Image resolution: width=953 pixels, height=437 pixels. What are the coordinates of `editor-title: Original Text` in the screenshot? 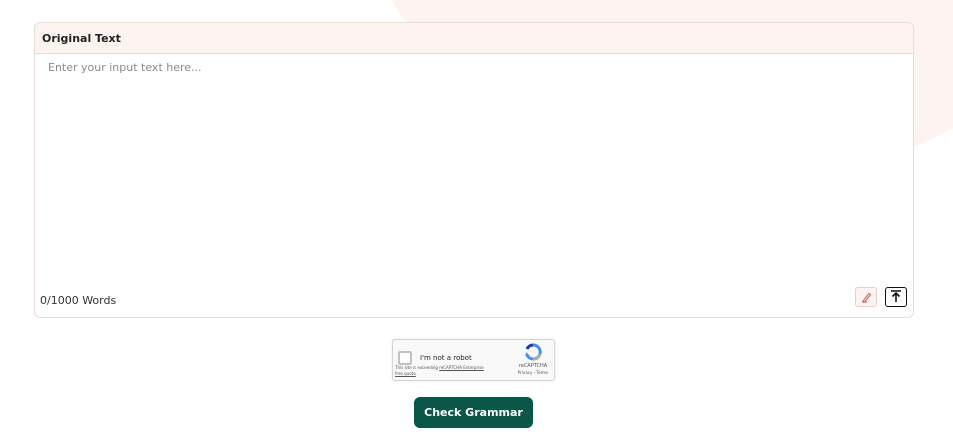 It's located at (81, 38).